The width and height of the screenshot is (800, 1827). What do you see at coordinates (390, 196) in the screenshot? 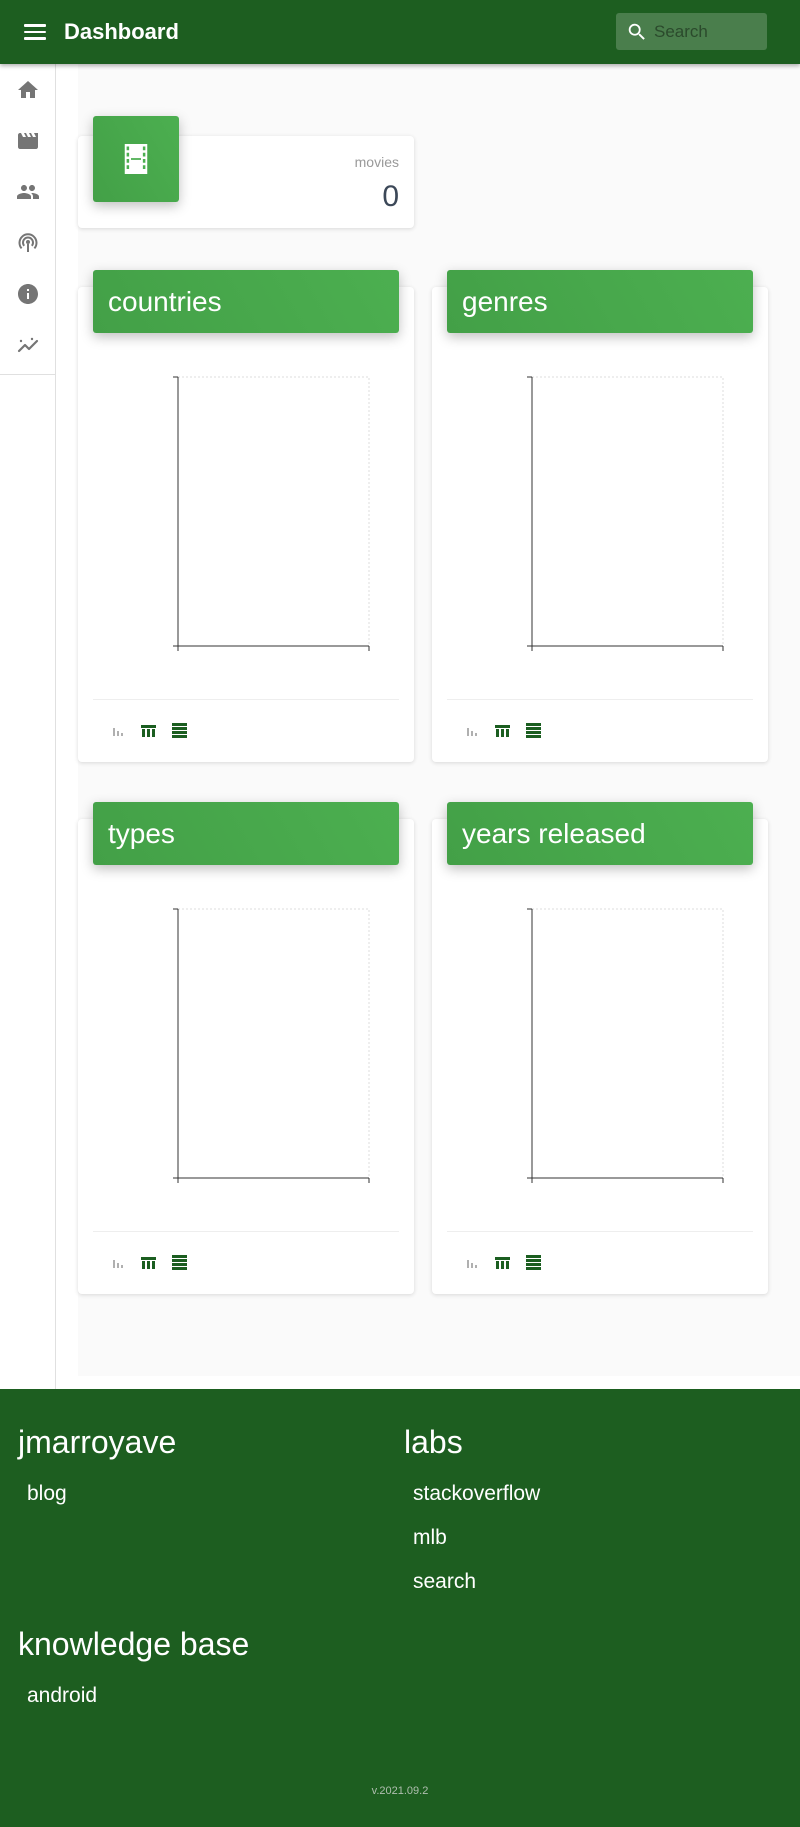
I see `stat-value: 0` at bounding box center [390, 196].